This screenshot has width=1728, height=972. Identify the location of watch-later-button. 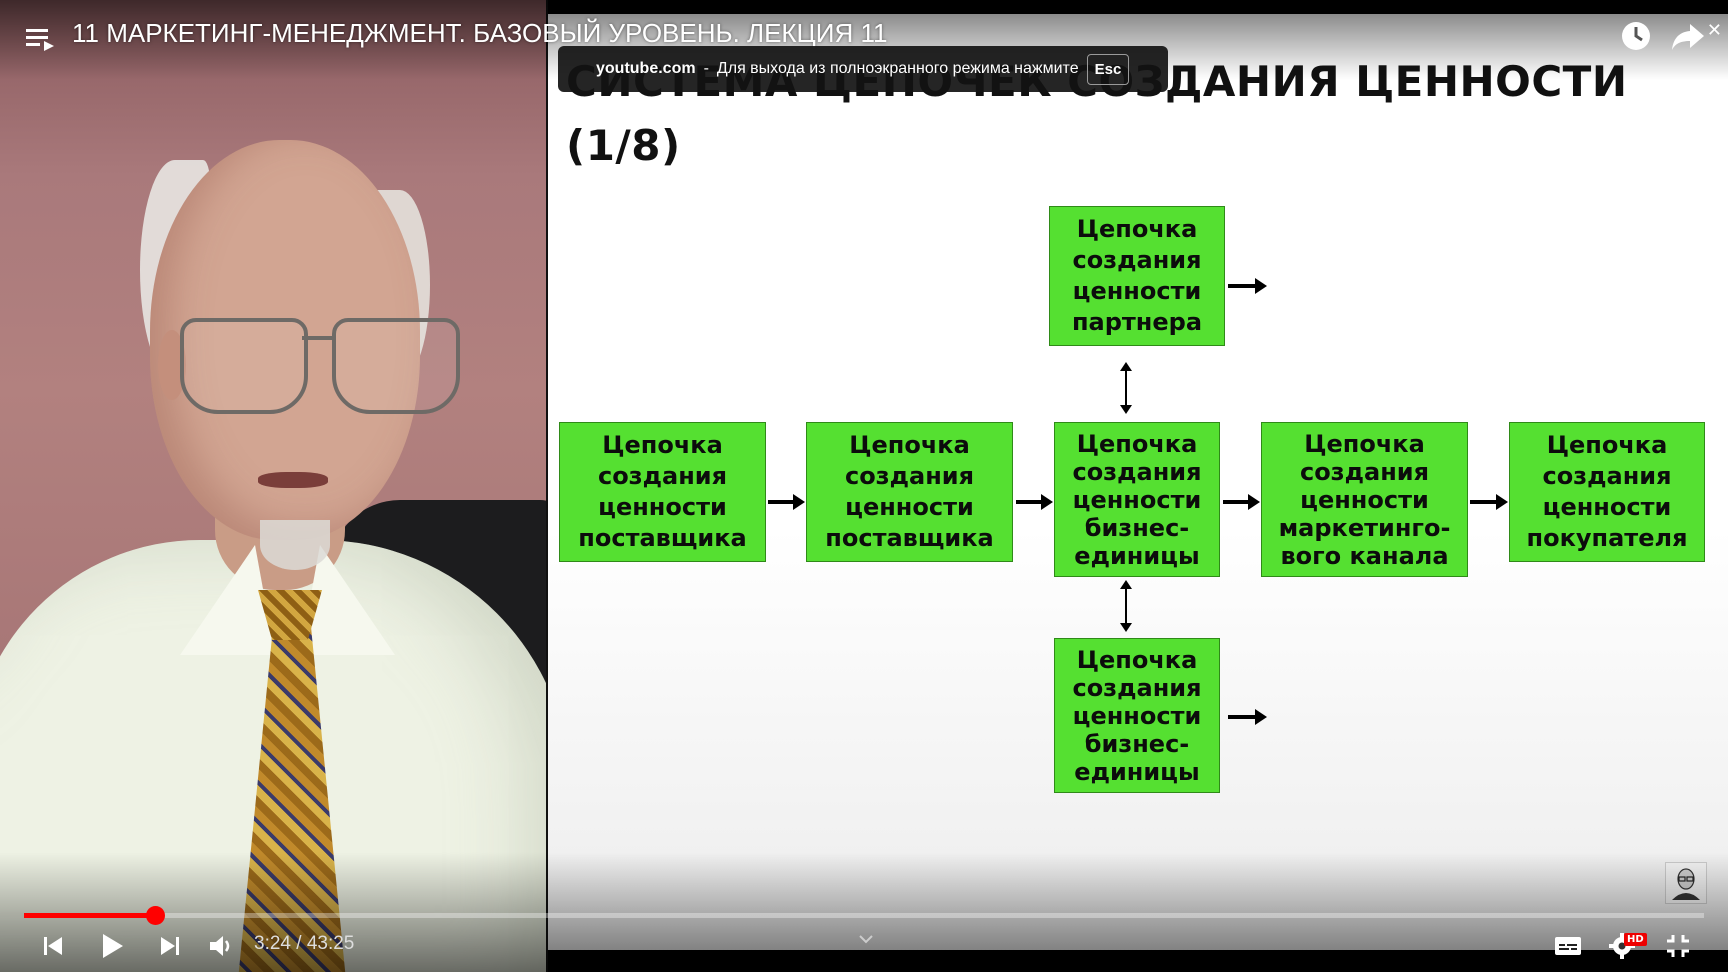
(1636, 36).